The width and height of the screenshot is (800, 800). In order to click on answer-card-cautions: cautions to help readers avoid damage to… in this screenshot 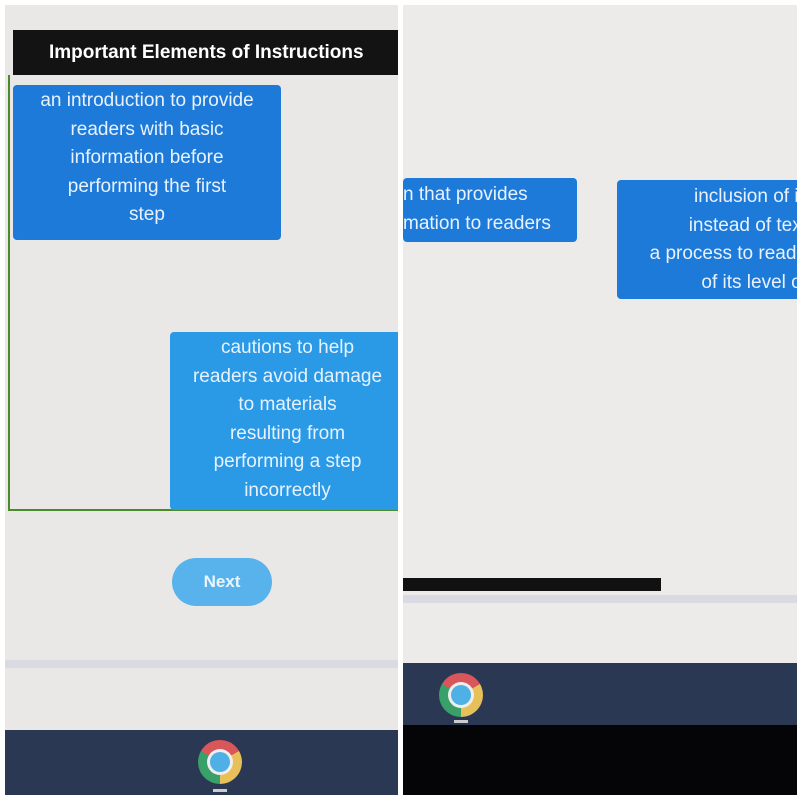, I will do `click(284, 421)`.